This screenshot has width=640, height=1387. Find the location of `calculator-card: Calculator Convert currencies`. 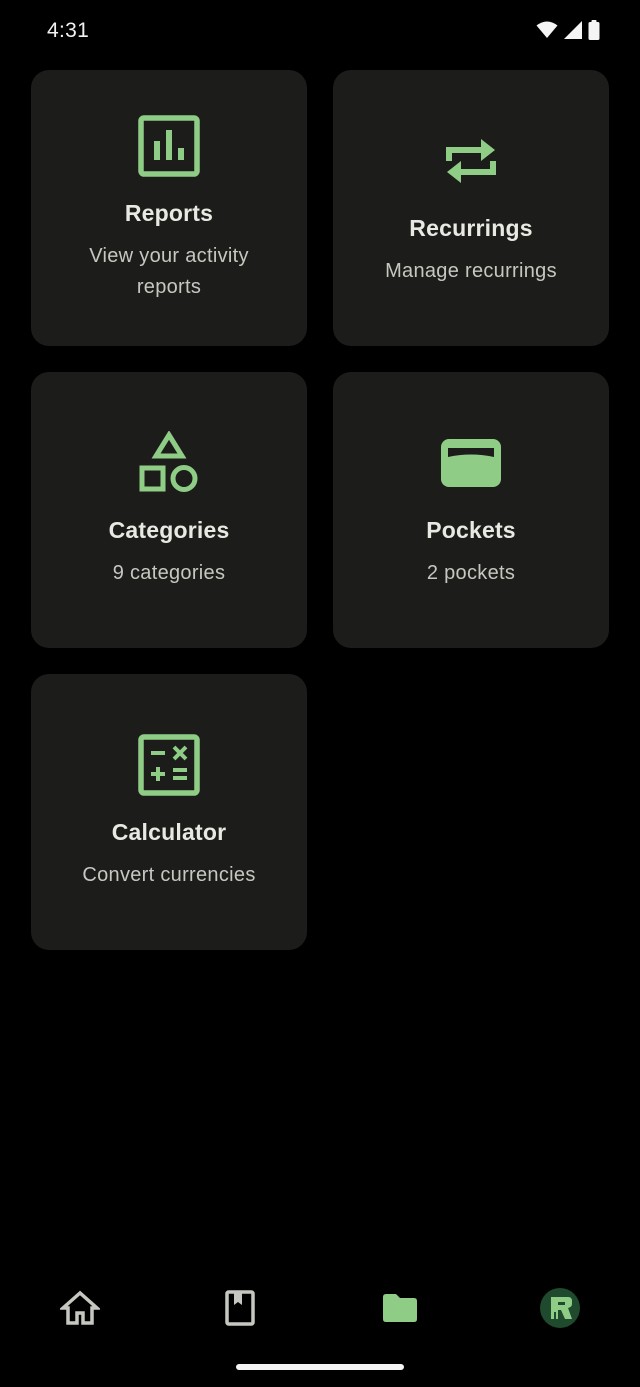

calculator-card: Calculator Convert currencies is located at coordinates (169, 812).